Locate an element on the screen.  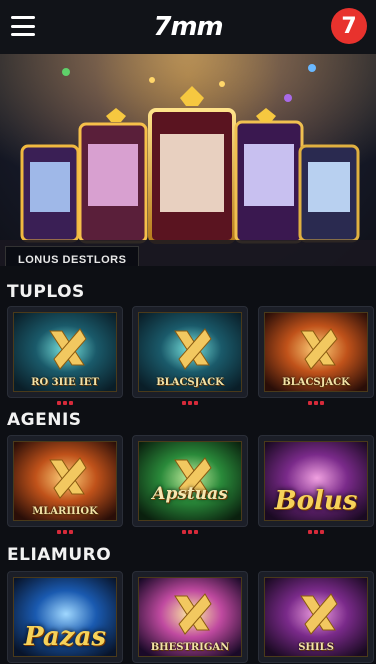
game-card: MLARIIIOK is located at coordinates (65, 481).